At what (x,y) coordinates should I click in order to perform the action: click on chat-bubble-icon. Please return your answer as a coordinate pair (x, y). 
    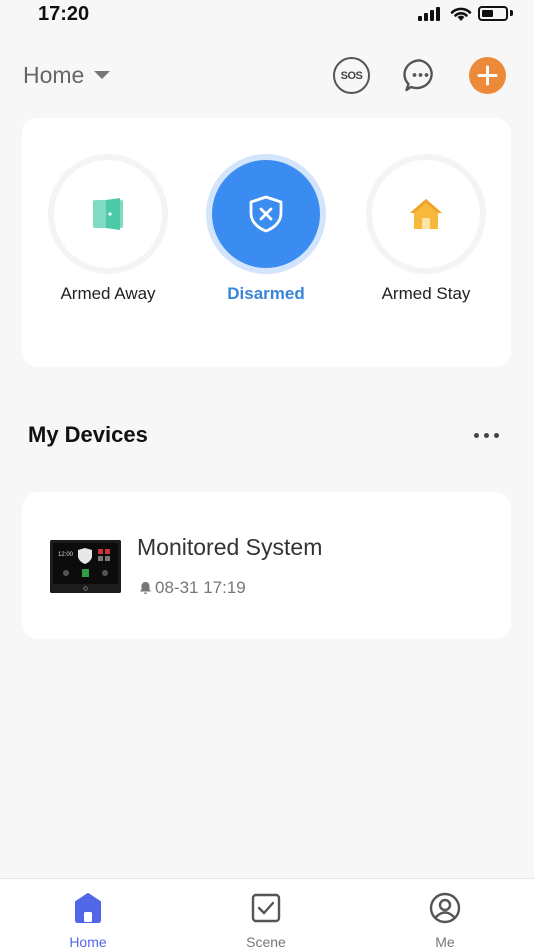
    Looking at the image, I should click on (418, 75).